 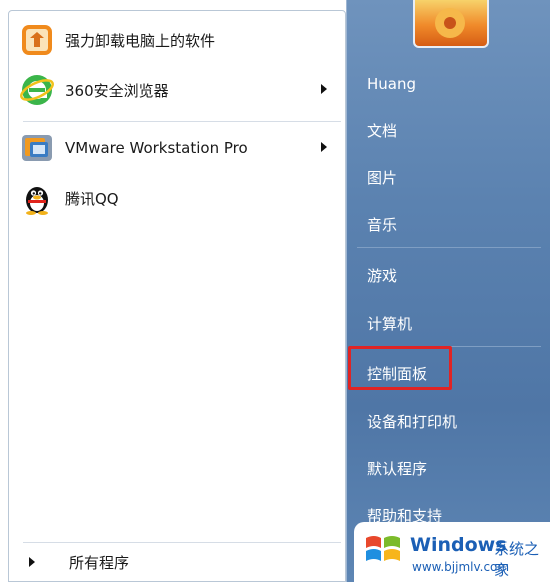 What do you see at coordinates (99, 562) in the screenshot?
I see `all-programs-label: 所有程序` at bounding box center [99, 562].